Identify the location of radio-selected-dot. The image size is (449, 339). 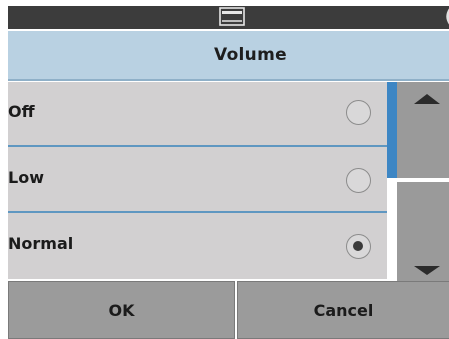
(358, 246).